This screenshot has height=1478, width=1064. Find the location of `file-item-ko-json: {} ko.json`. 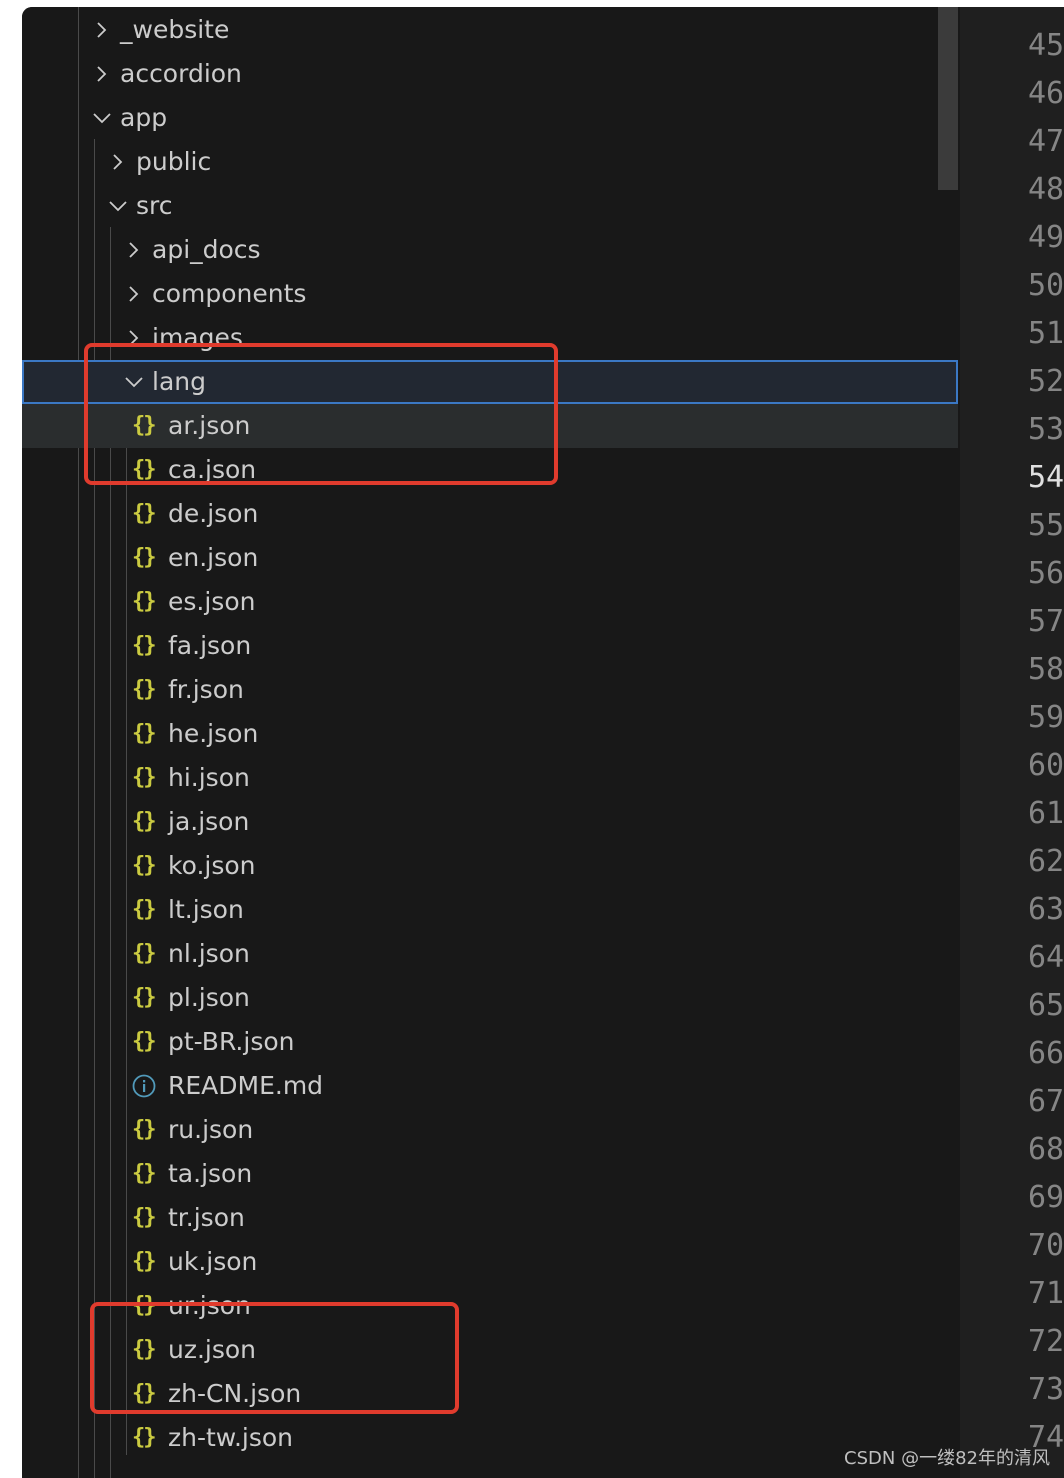

file-item-ko-json: {} ko.json is located at coordinates (490, 866).